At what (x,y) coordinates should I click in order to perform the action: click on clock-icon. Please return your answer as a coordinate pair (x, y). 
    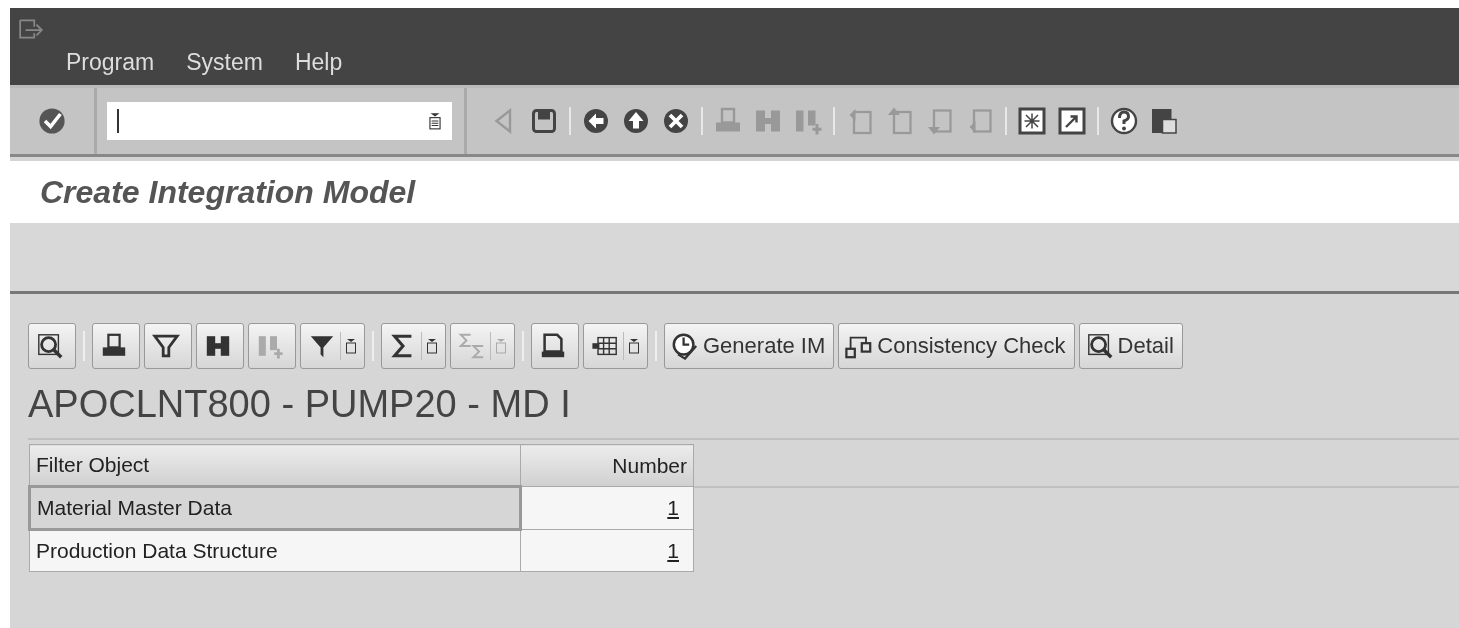
    Looking at the image, I should click on (685, 346).